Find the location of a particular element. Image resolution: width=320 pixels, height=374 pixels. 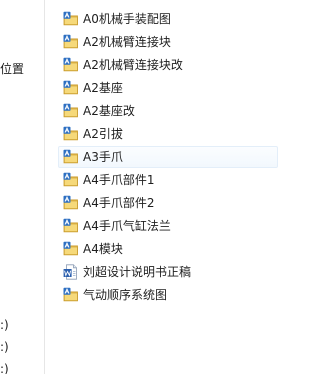

file-name: 气动顺序系统图 is located at coordinates (125, 295).